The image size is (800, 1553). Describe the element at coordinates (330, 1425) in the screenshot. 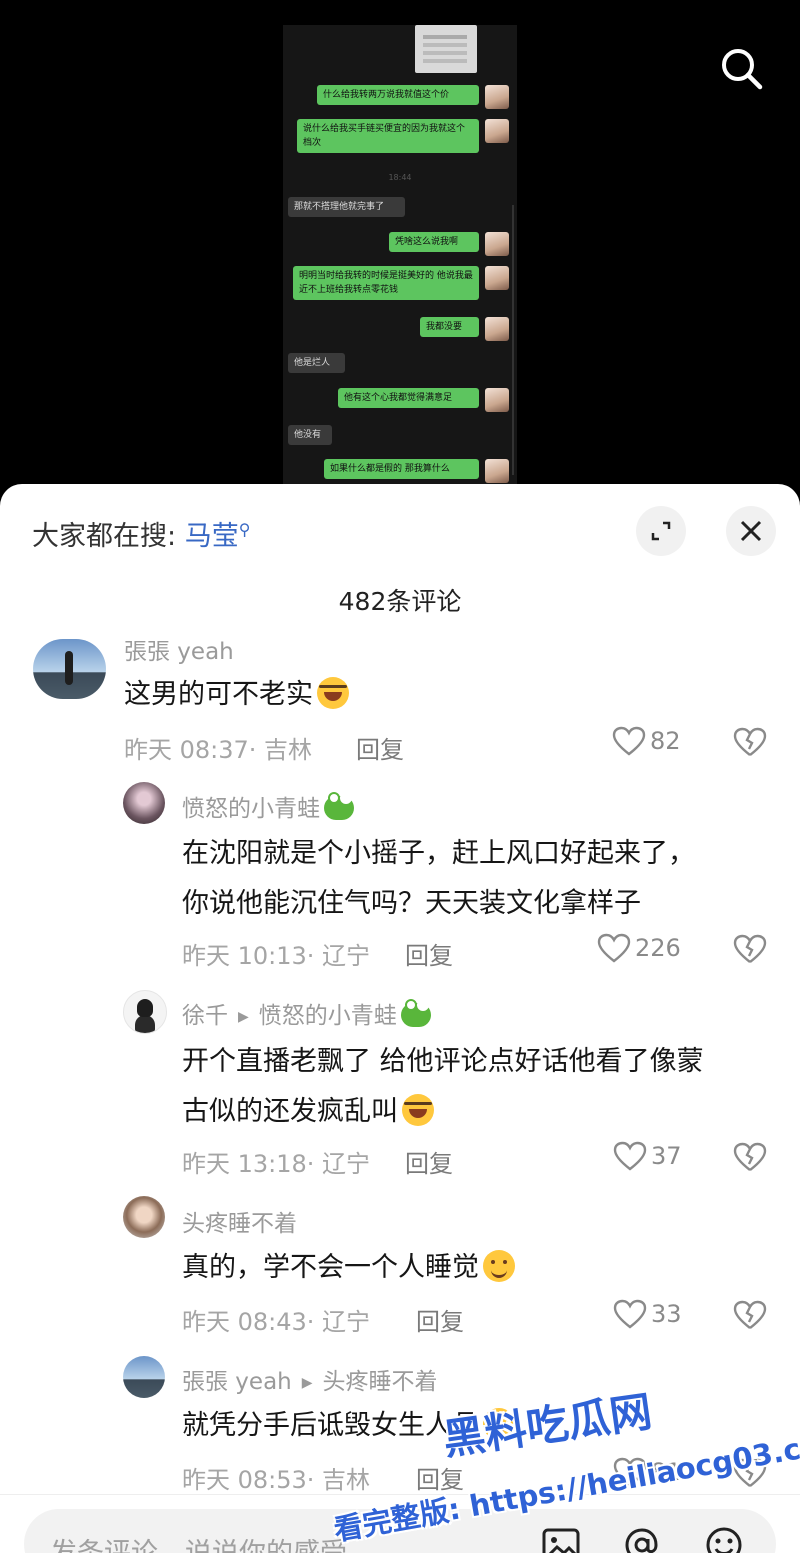

I see `comment-text-body: 就凭分手后诋毁女生人品` at that location.